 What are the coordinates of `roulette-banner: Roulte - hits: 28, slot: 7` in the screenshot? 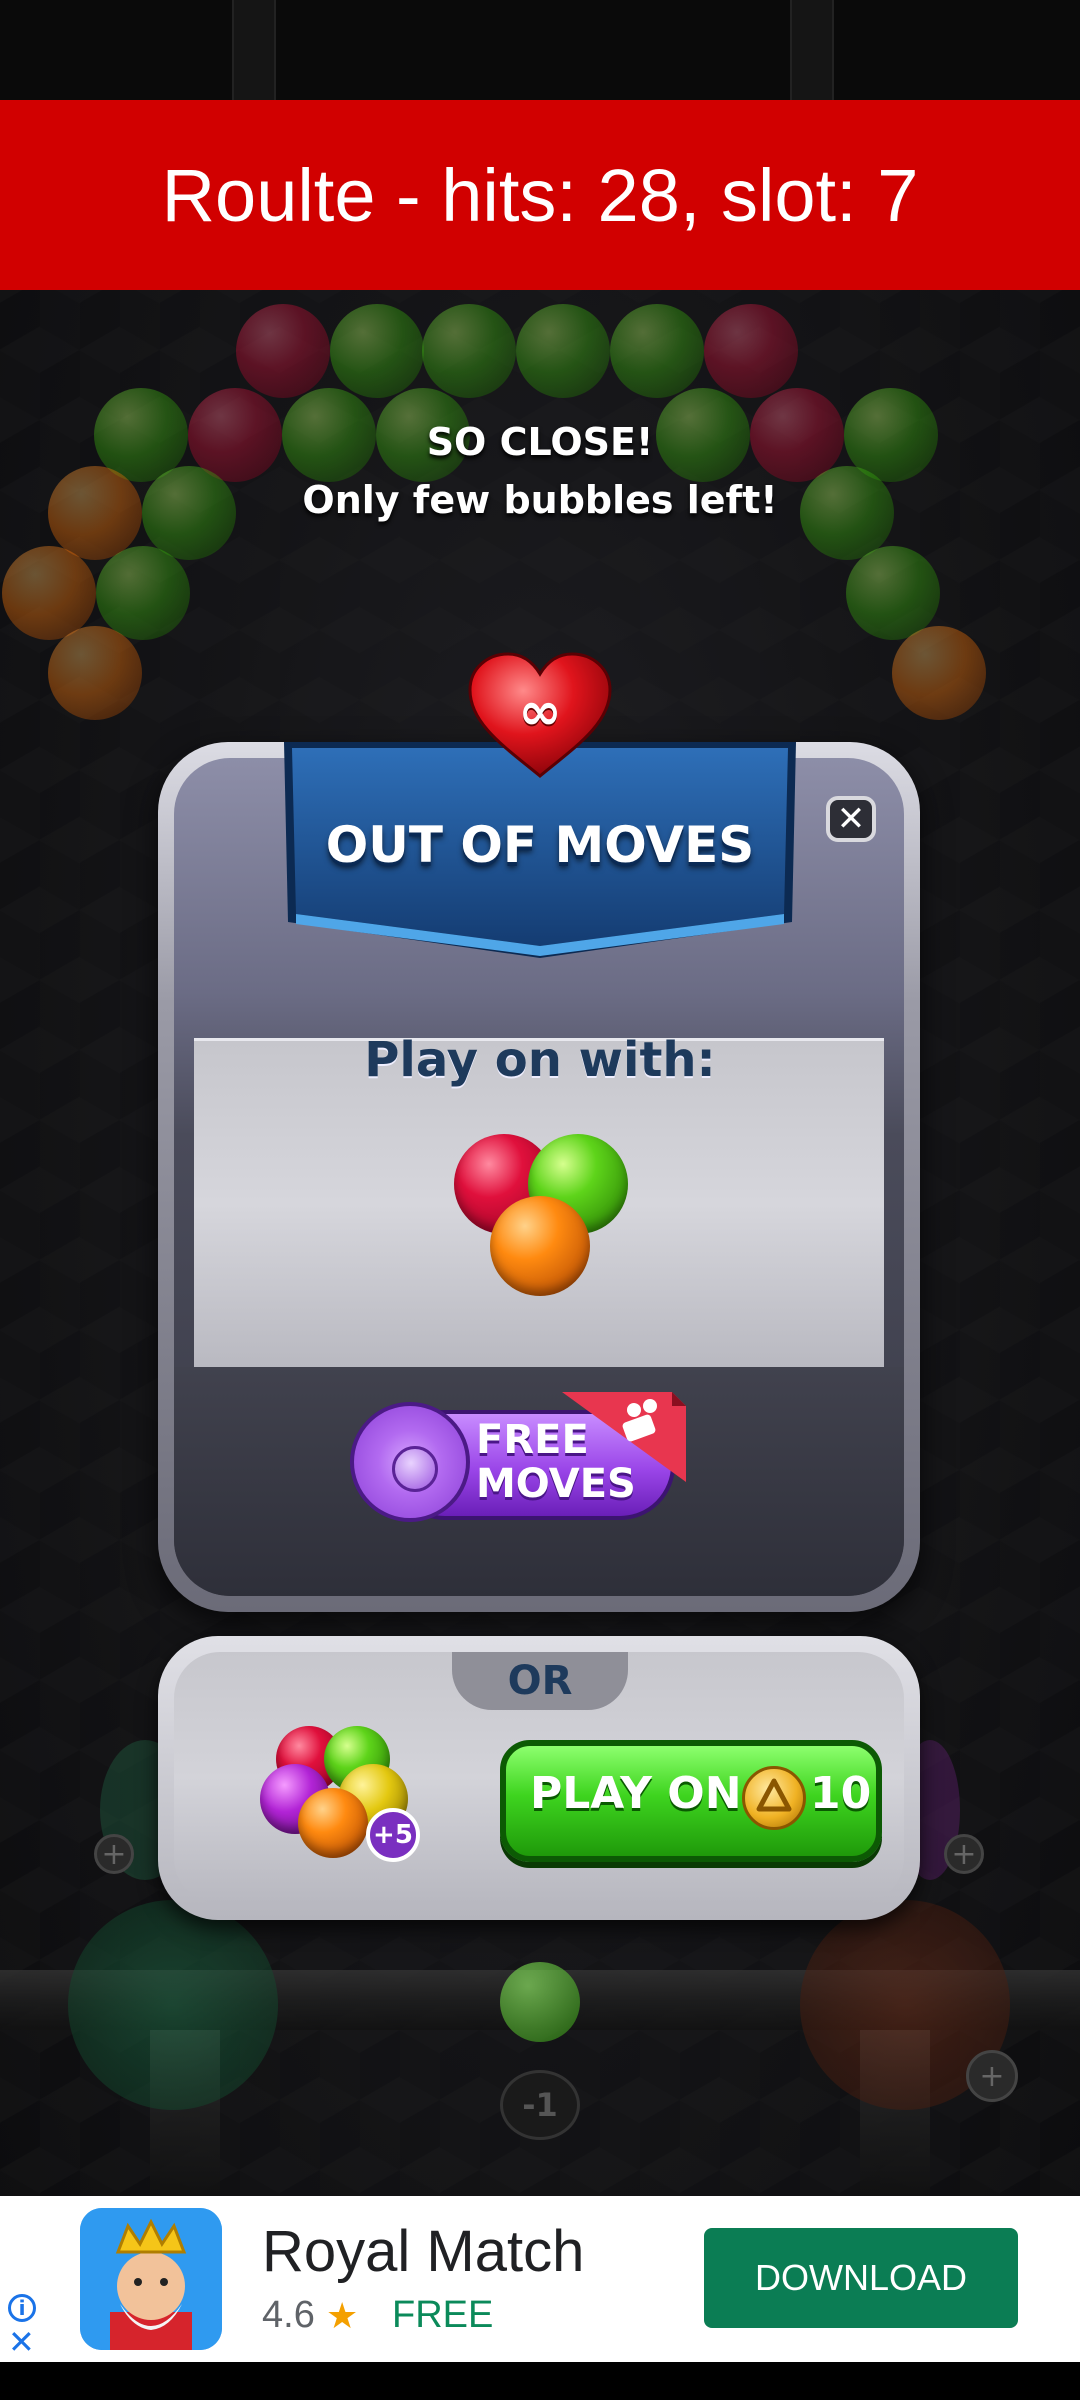 It's located at (540, 195).